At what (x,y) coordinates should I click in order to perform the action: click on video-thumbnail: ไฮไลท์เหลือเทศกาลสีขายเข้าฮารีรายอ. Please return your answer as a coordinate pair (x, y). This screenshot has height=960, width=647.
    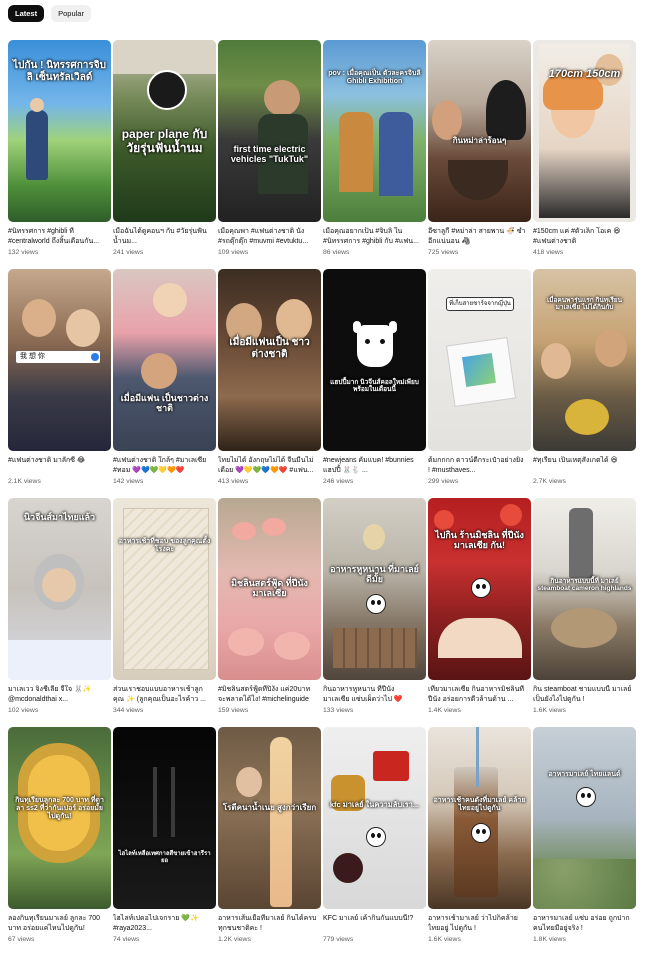
    Looking at the image, I should click on (164, 818).